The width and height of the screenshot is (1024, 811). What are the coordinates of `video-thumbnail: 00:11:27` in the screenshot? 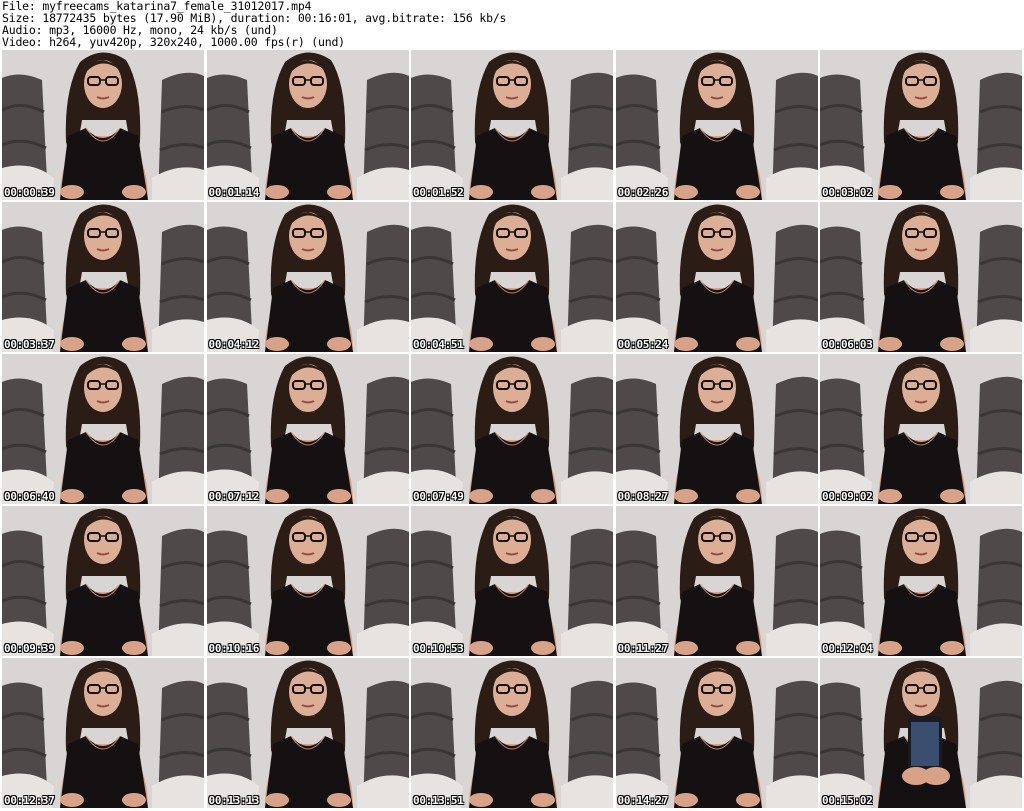 It's located at (716, 581).